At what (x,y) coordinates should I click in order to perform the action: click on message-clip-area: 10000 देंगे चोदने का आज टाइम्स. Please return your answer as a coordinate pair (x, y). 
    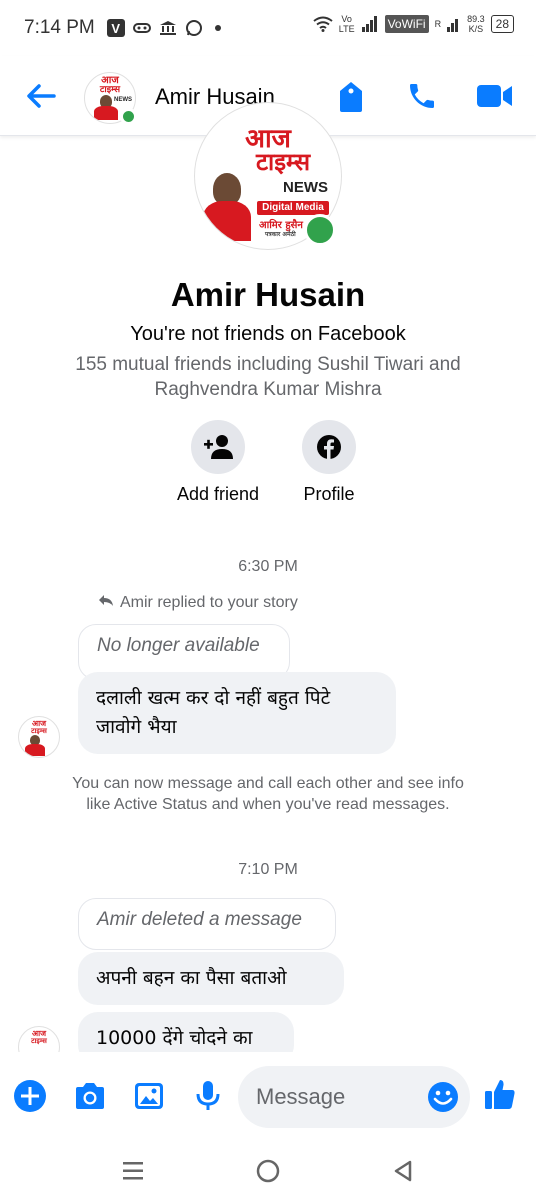
    Looking at the image, I should click on (268, 1031).